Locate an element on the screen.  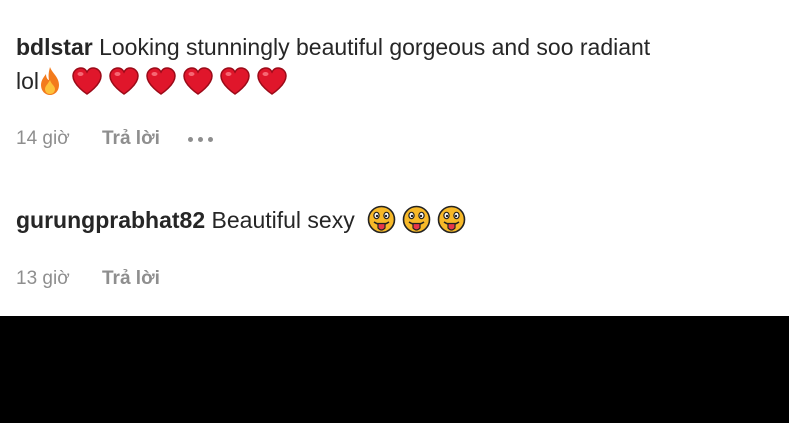
comment-username: gurungprabhat82 is located at coordinates (110, 220).